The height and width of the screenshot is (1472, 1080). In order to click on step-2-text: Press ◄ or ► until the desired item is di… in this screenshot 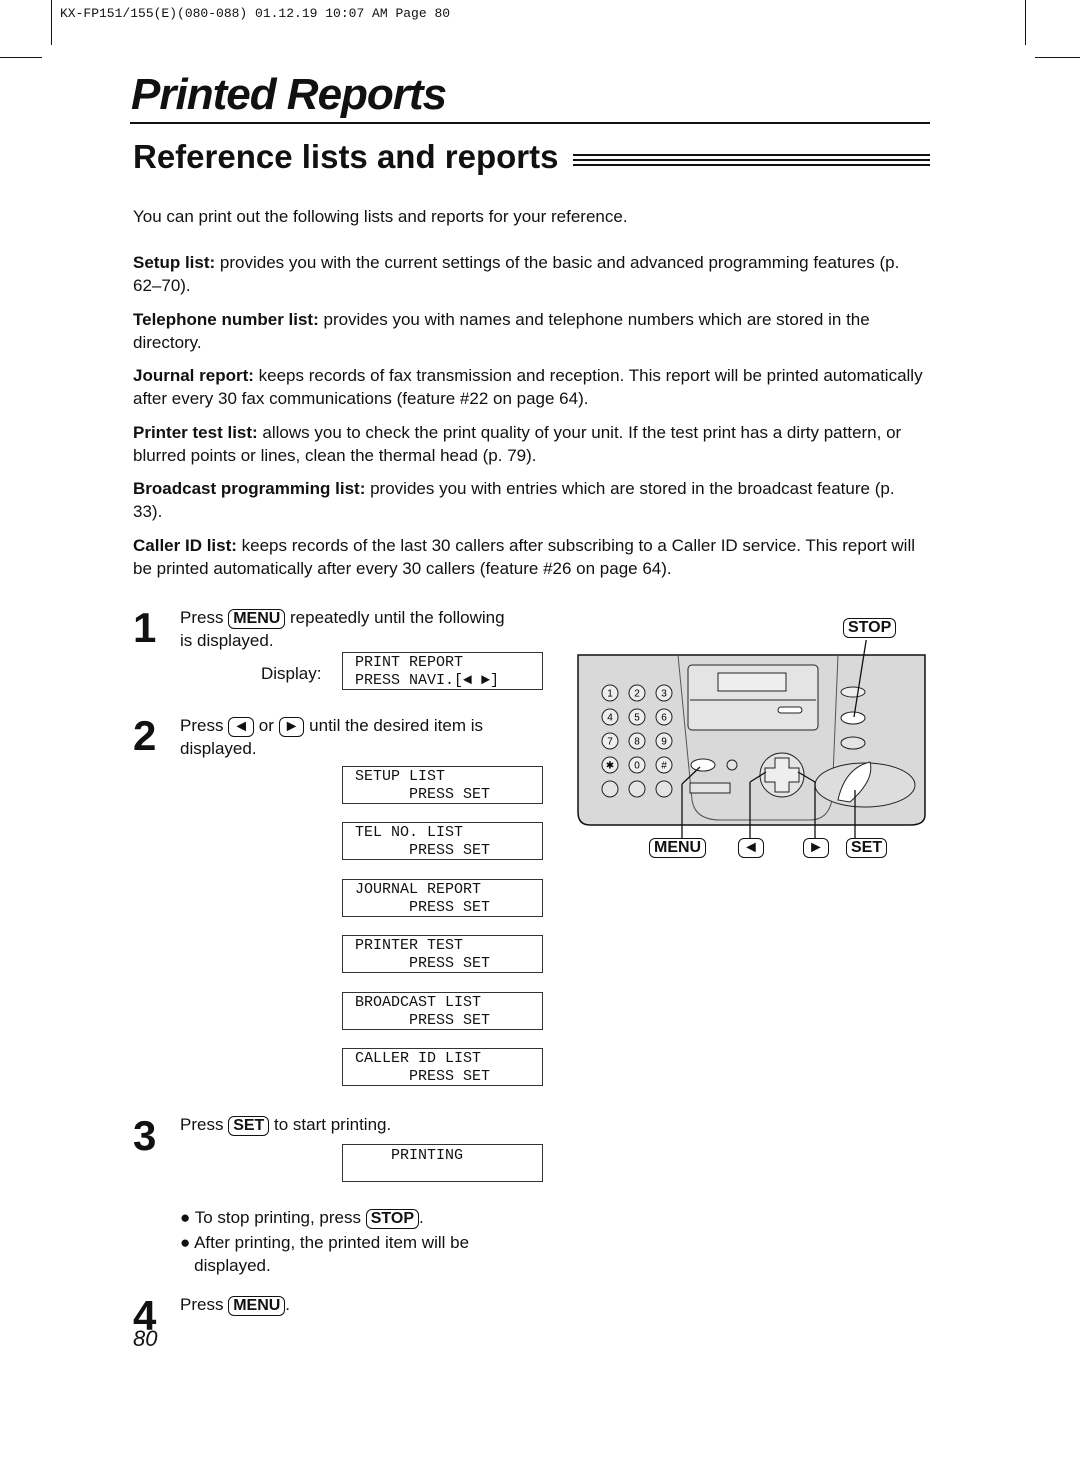, I will do `click(332, 737)`.